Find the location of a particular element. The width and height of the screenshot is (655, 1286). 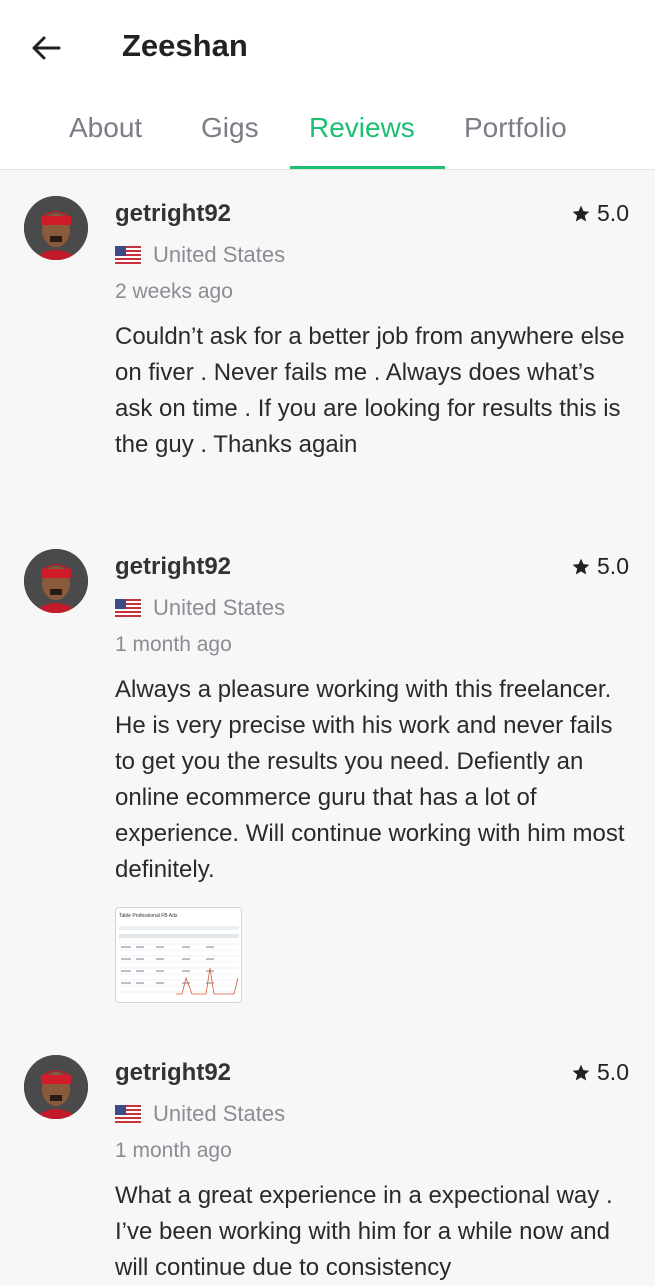

tab-about: About is located at coordinates (105, 128).